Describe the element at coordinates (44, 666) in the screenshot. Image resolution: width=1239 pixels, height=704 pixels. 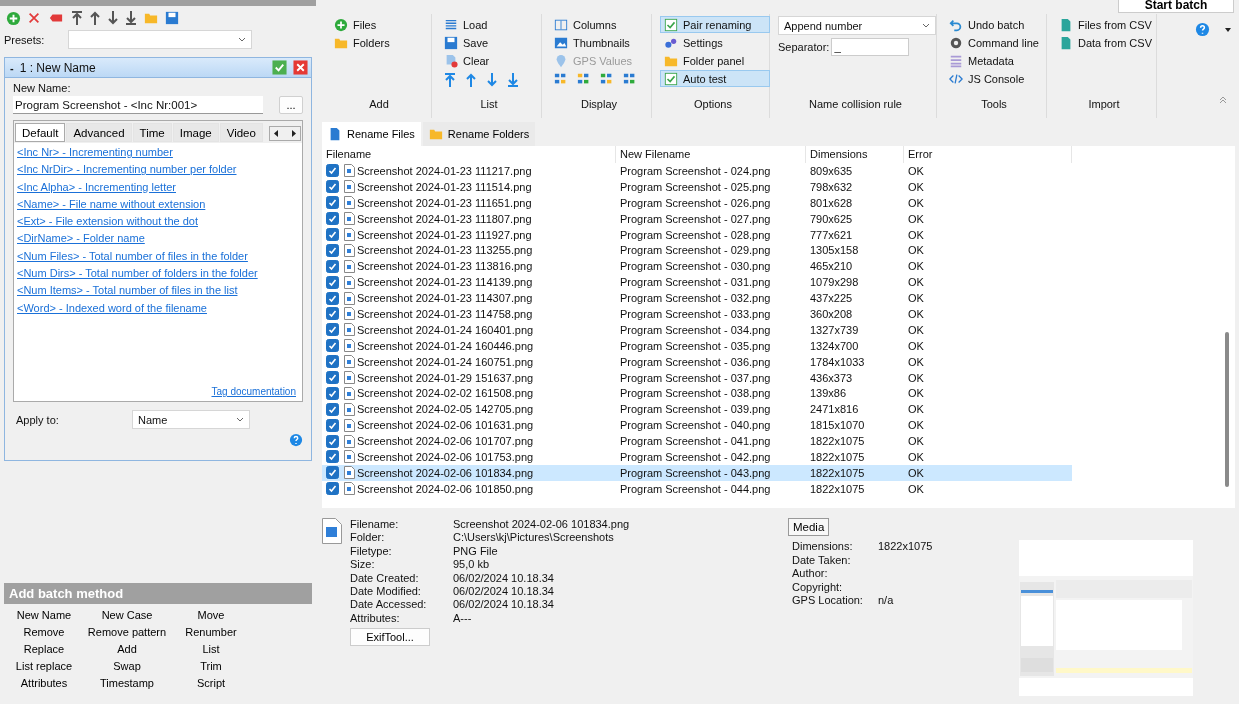
I see `method-item: List replace` at that location.